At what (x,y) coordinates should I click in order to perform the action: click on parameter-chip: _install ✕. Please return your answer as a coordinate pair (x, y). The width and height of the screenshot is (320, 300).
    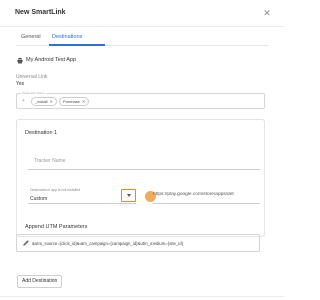
    Looking at the image, I should click on (44, 101).